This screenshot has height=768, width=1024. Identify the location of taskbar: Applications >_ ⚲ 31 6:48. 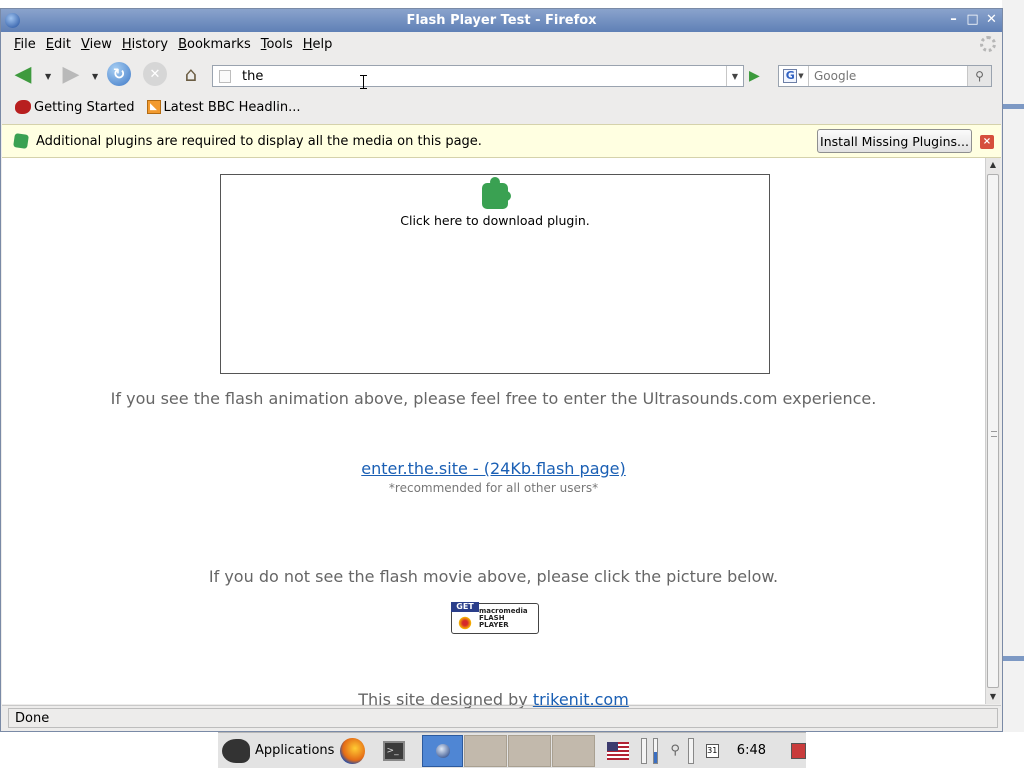
(512, 750).